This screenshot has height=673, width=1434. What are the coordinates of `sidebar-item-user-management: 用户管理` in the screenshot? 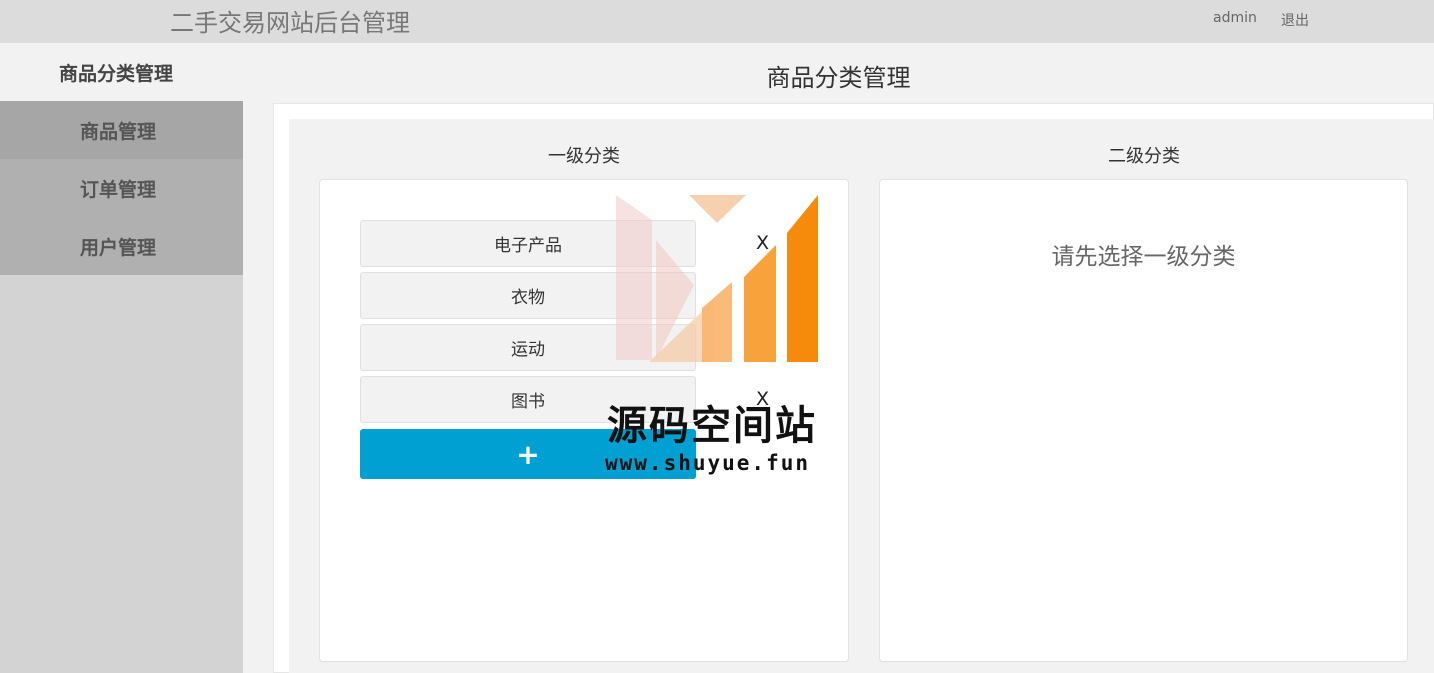 It's located at (121, 246).